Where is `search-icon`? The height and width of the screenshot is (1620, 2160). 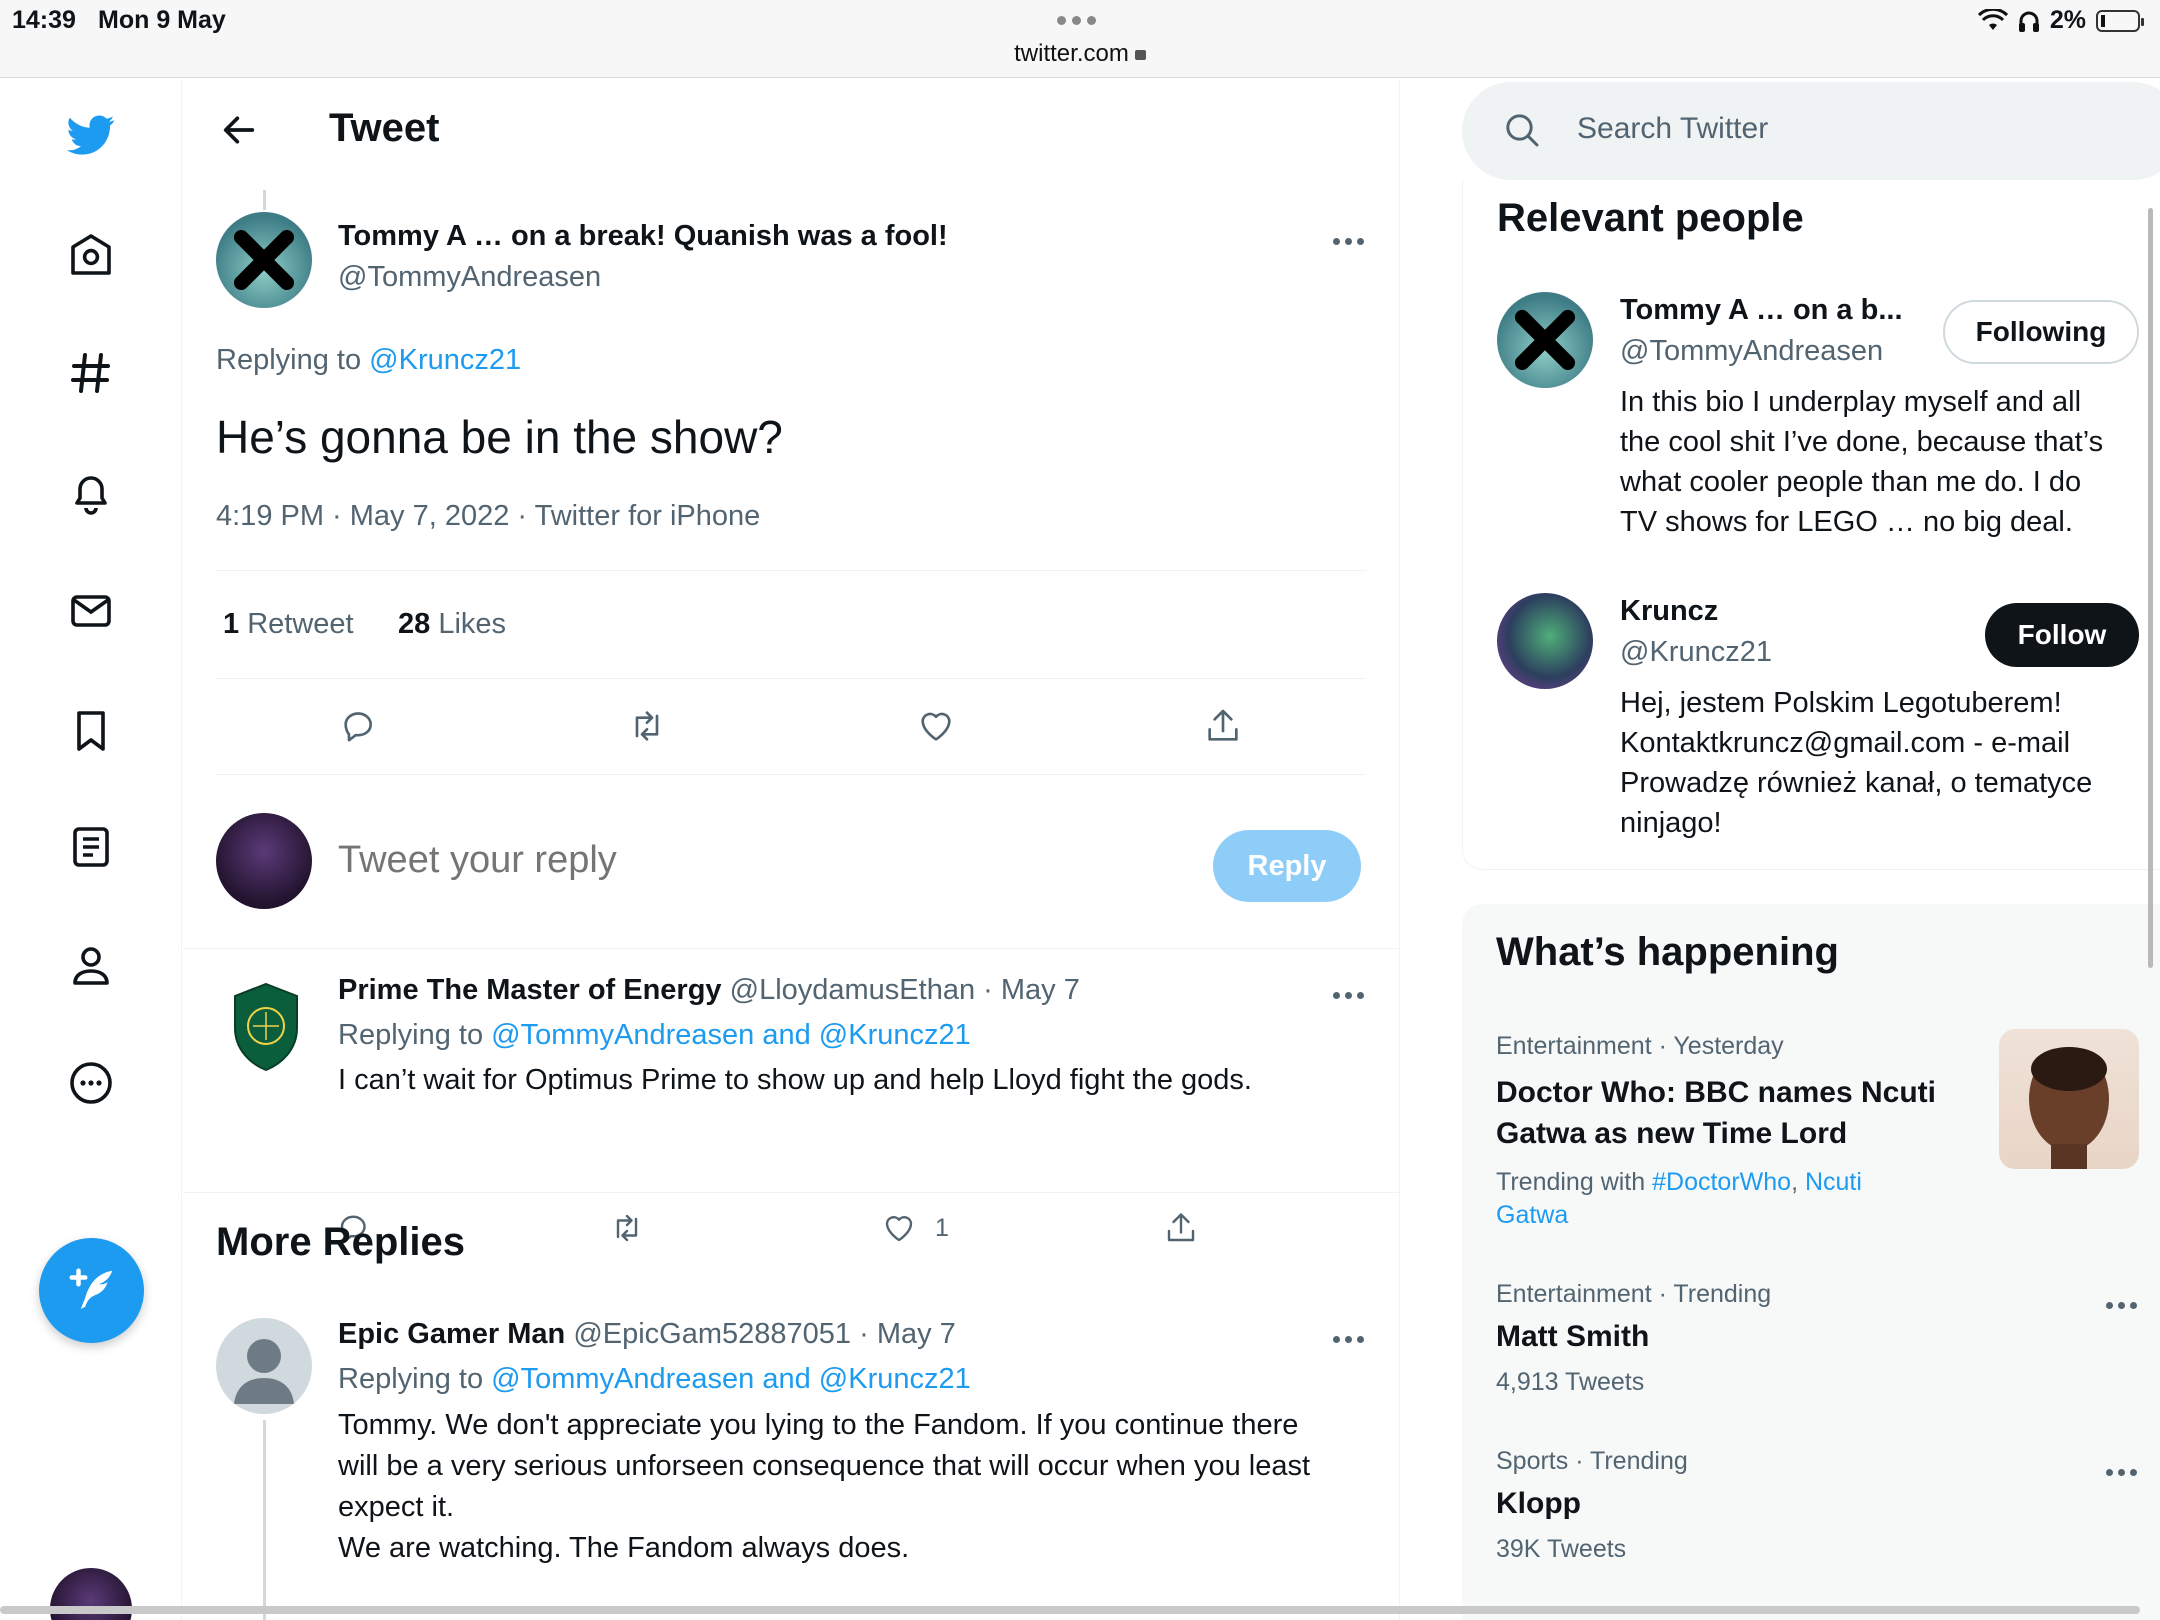 search-icon is located at coordinates (1522, 130).